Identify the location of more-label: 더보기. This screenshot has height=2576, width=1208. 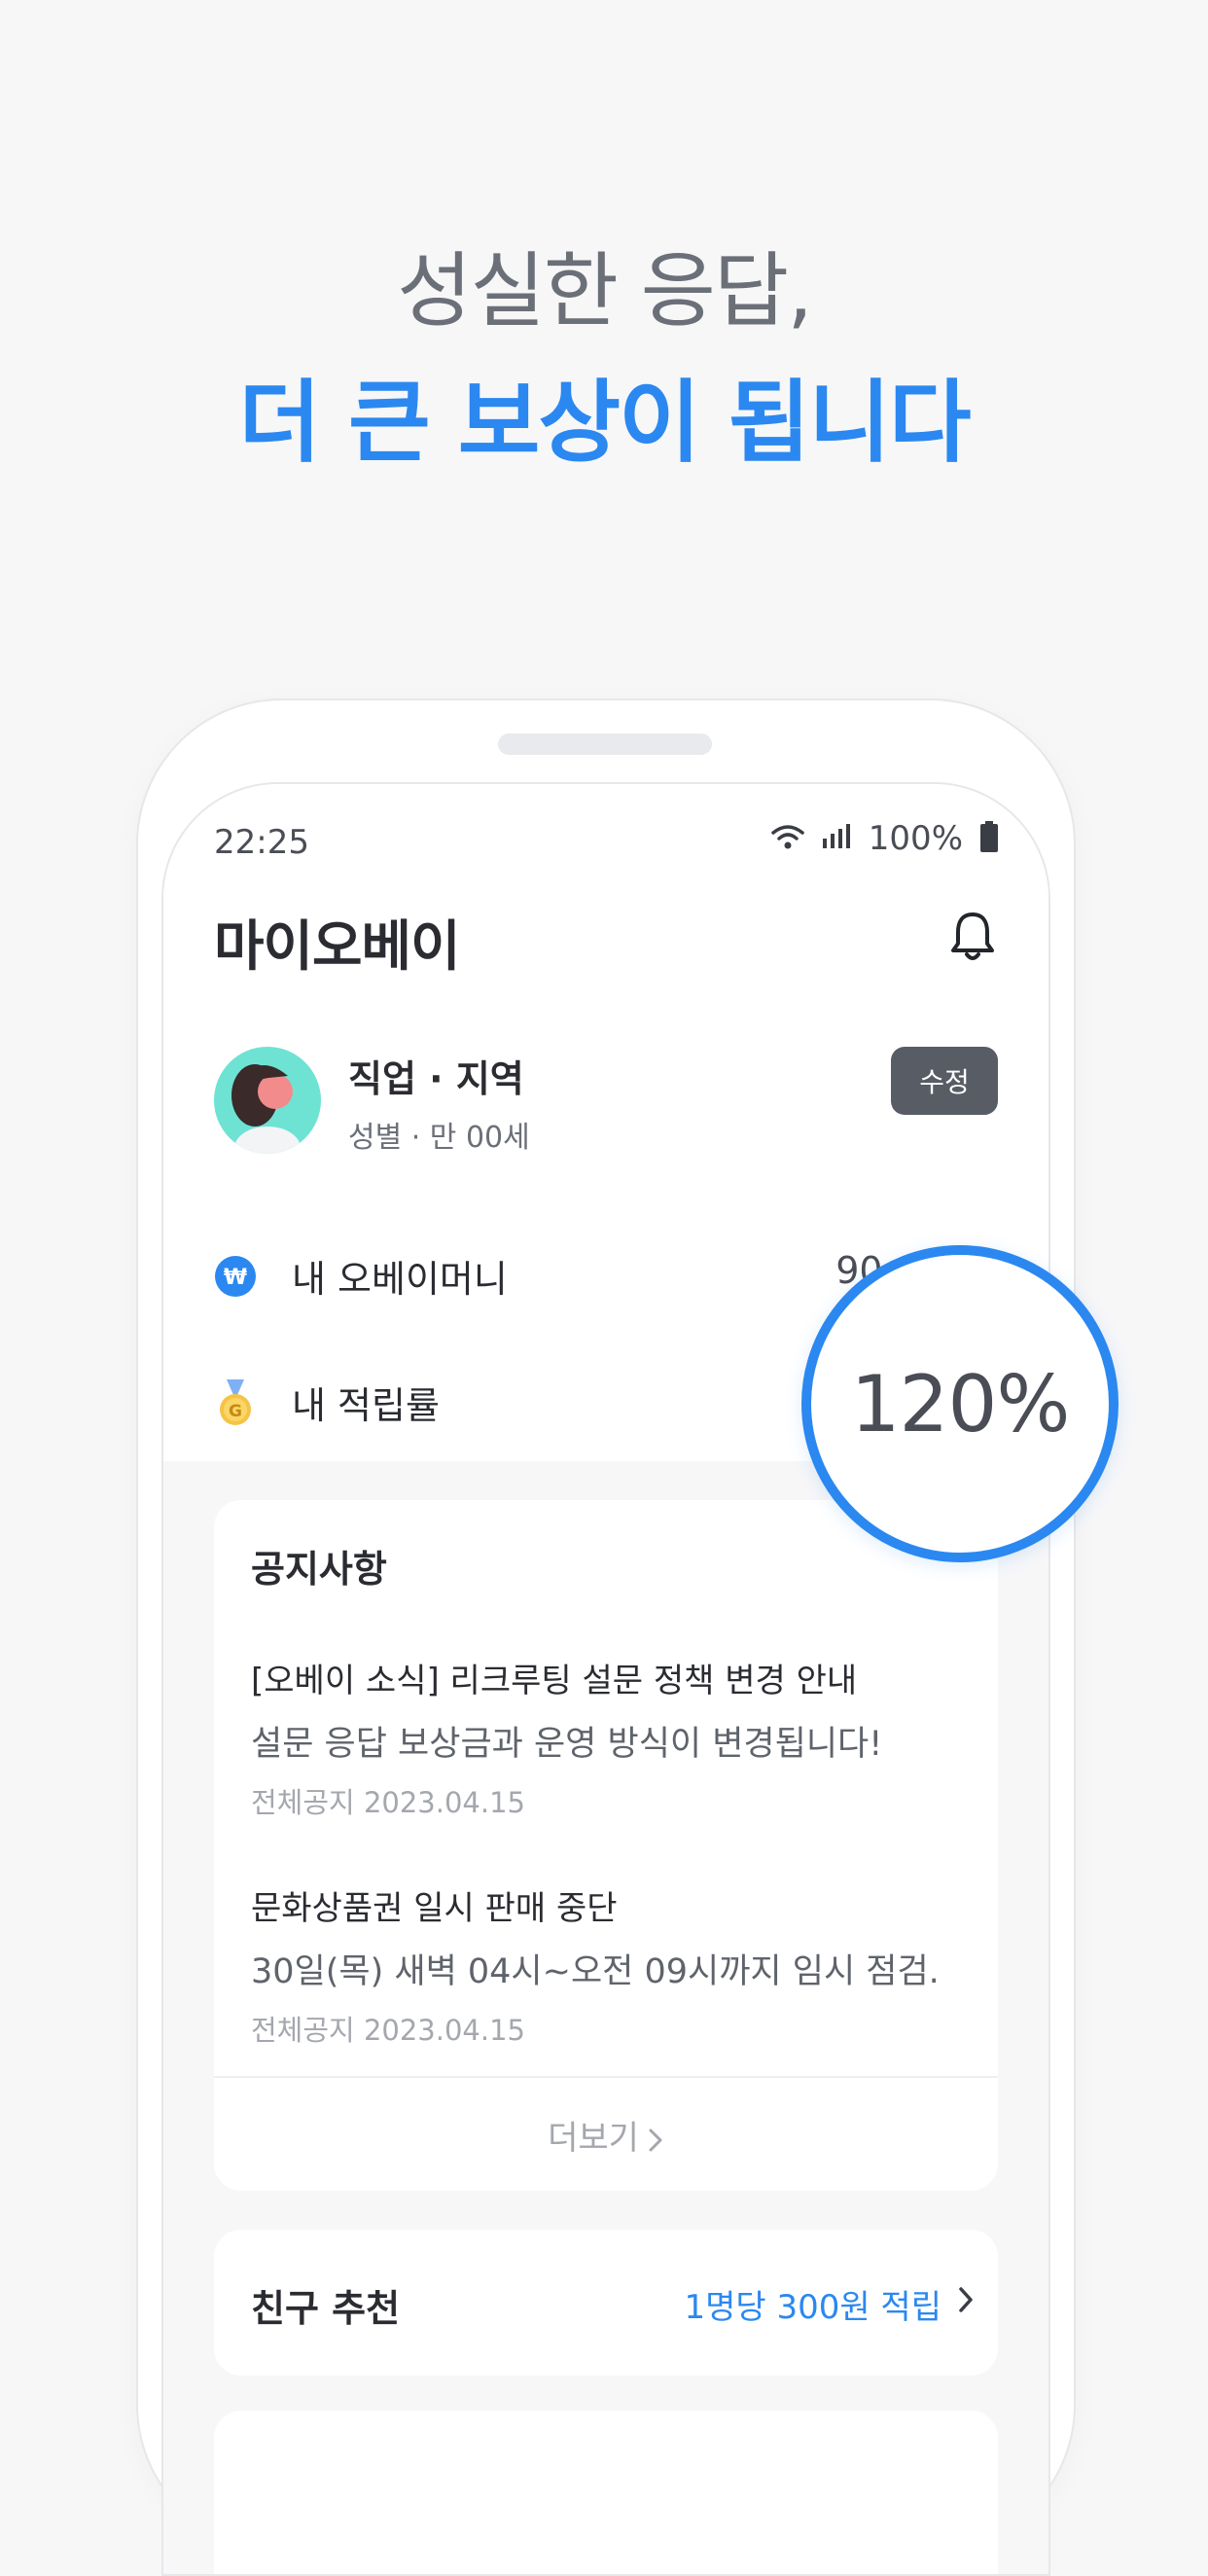
(593, 2138).